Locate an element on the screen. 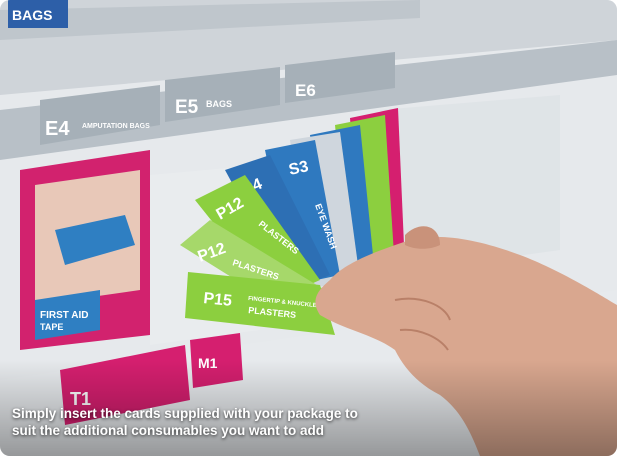 The height and width of the screenshot is (456, 617). shelf-code-e6: E6 is located at coordinates (305, 90).